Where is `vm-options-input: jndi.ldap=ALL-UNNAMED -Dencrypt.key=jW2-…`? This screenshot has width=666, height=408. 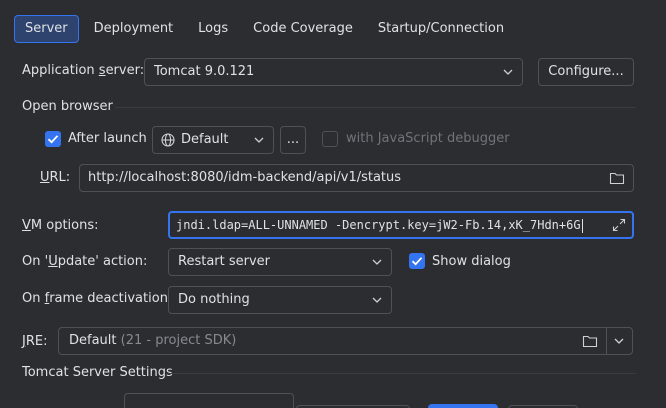 vm-options-input: jndi.ldap=ALL-UNNAMED -Dencrypt.key=jW2-… is located at coordinates (401, 225).